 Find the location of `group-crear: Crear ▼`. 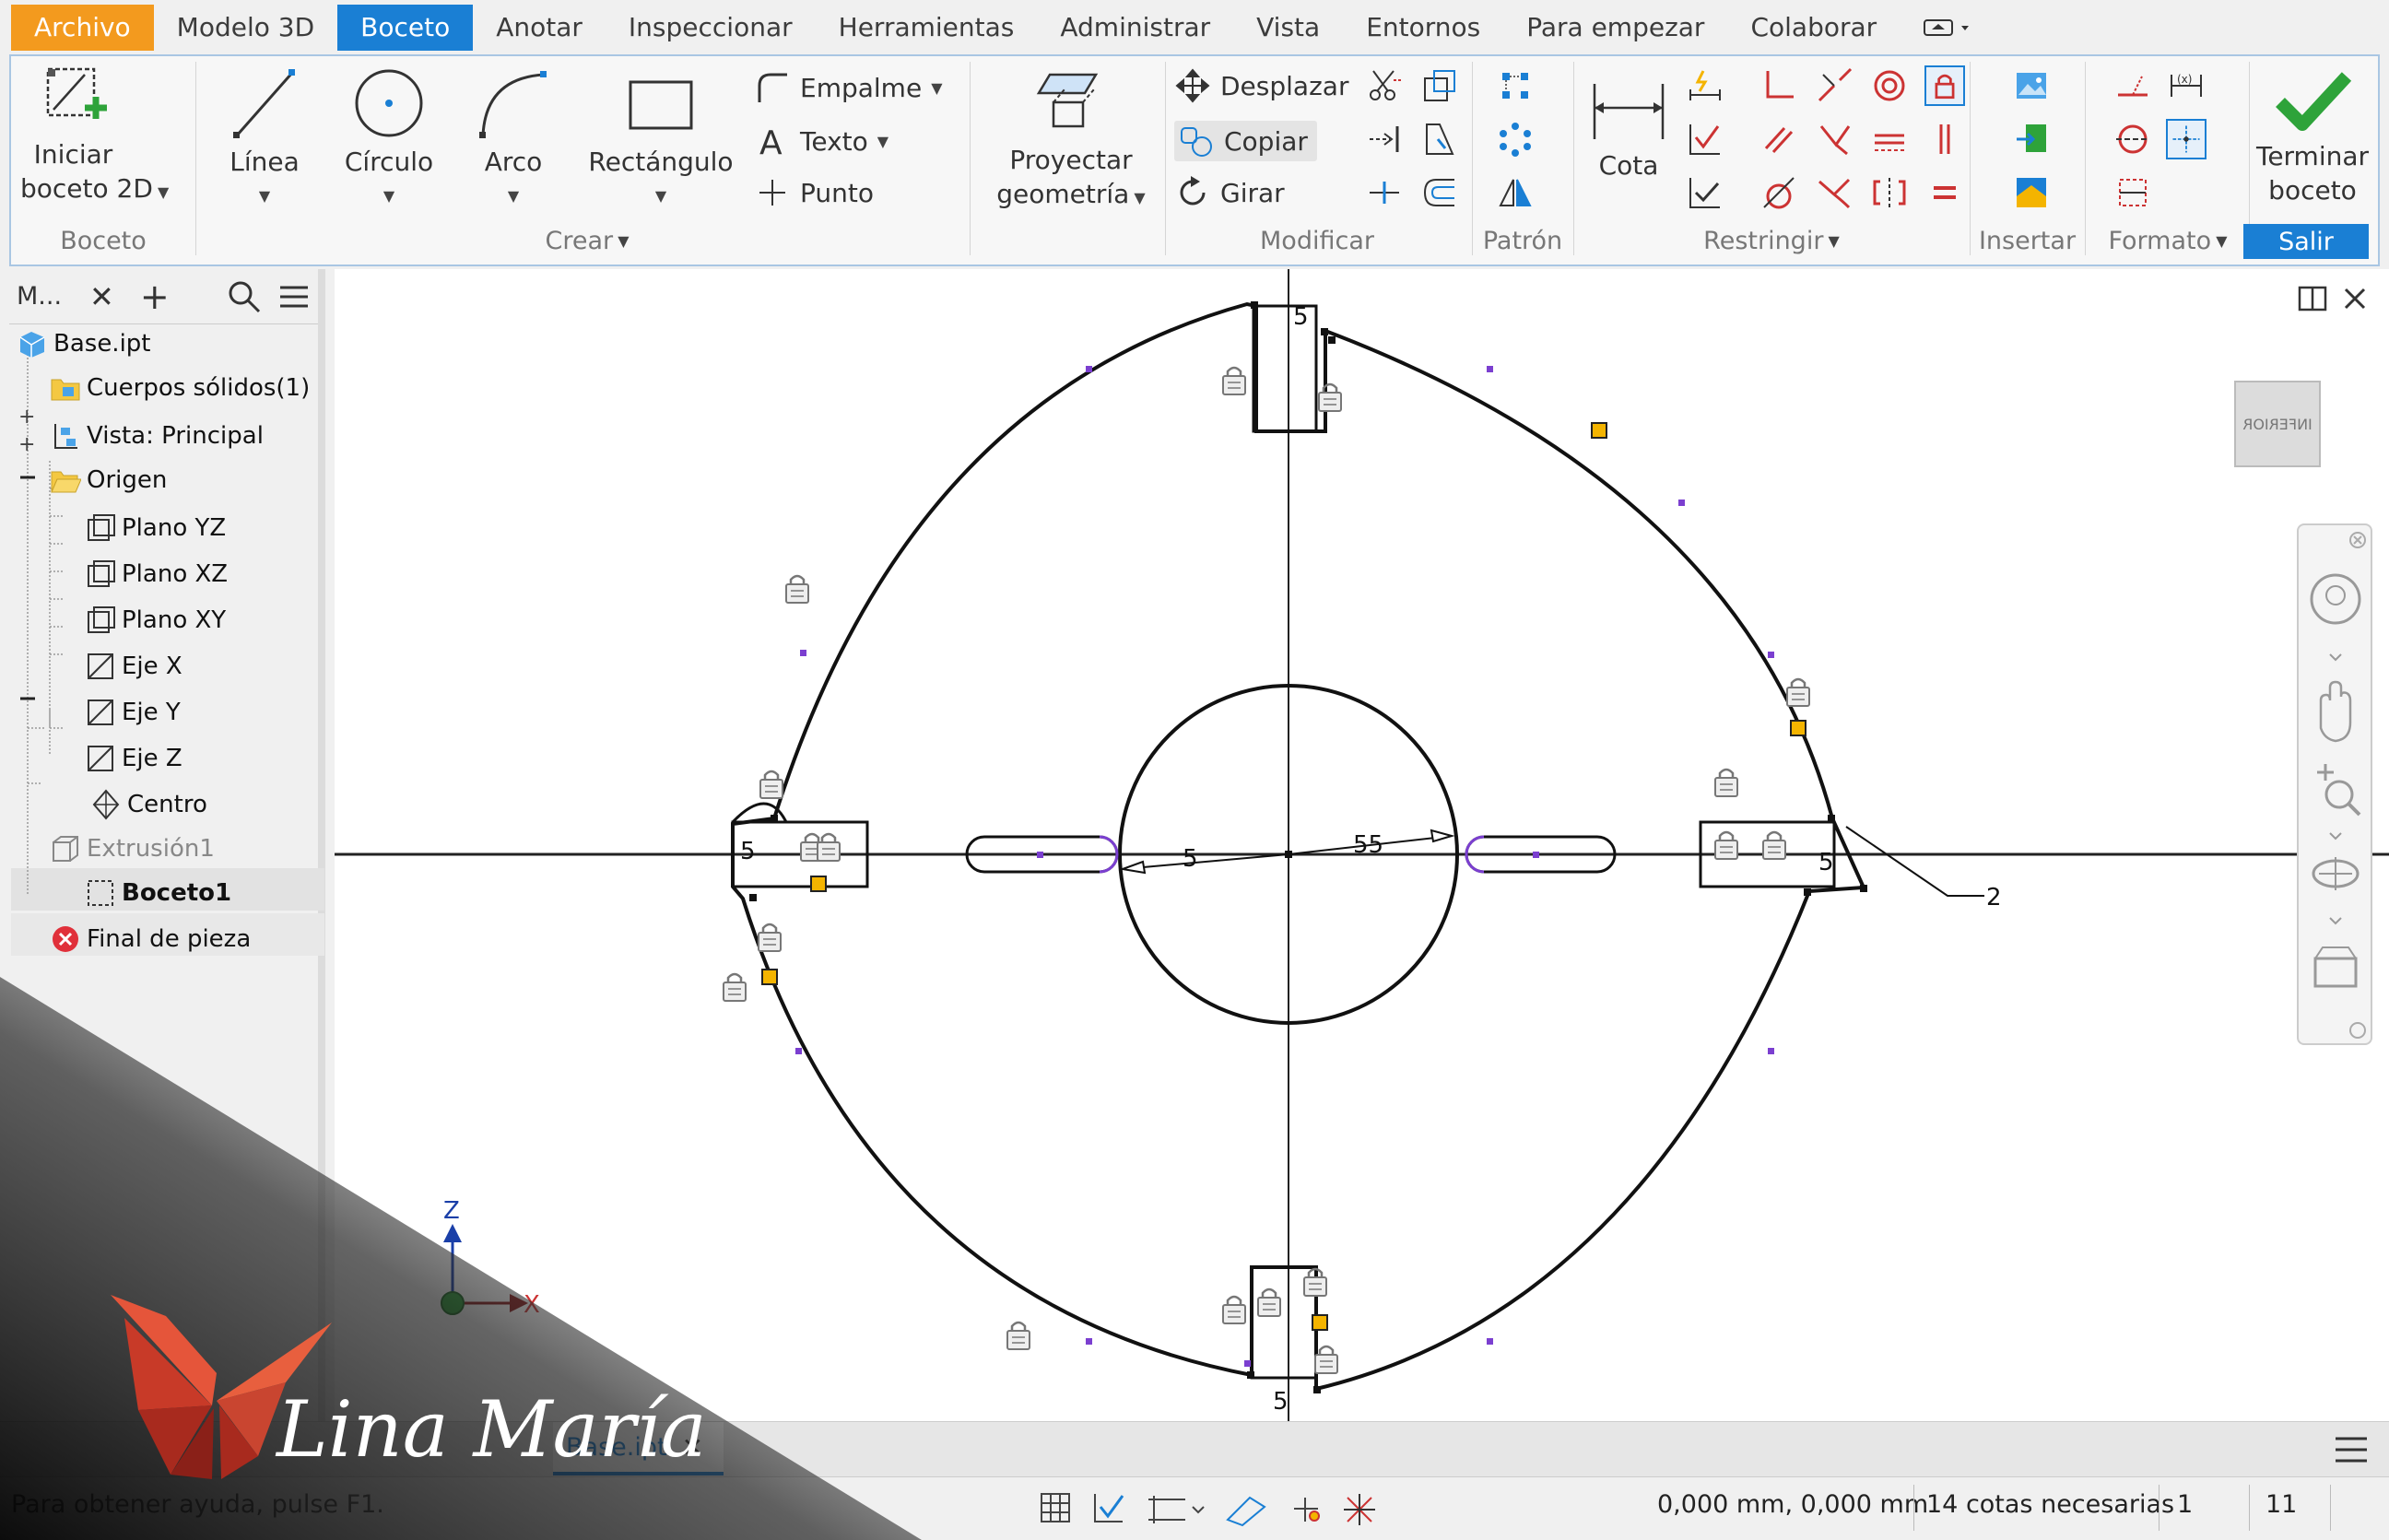

group-crear: Crear ▼ is located at coordinates (587, 240).